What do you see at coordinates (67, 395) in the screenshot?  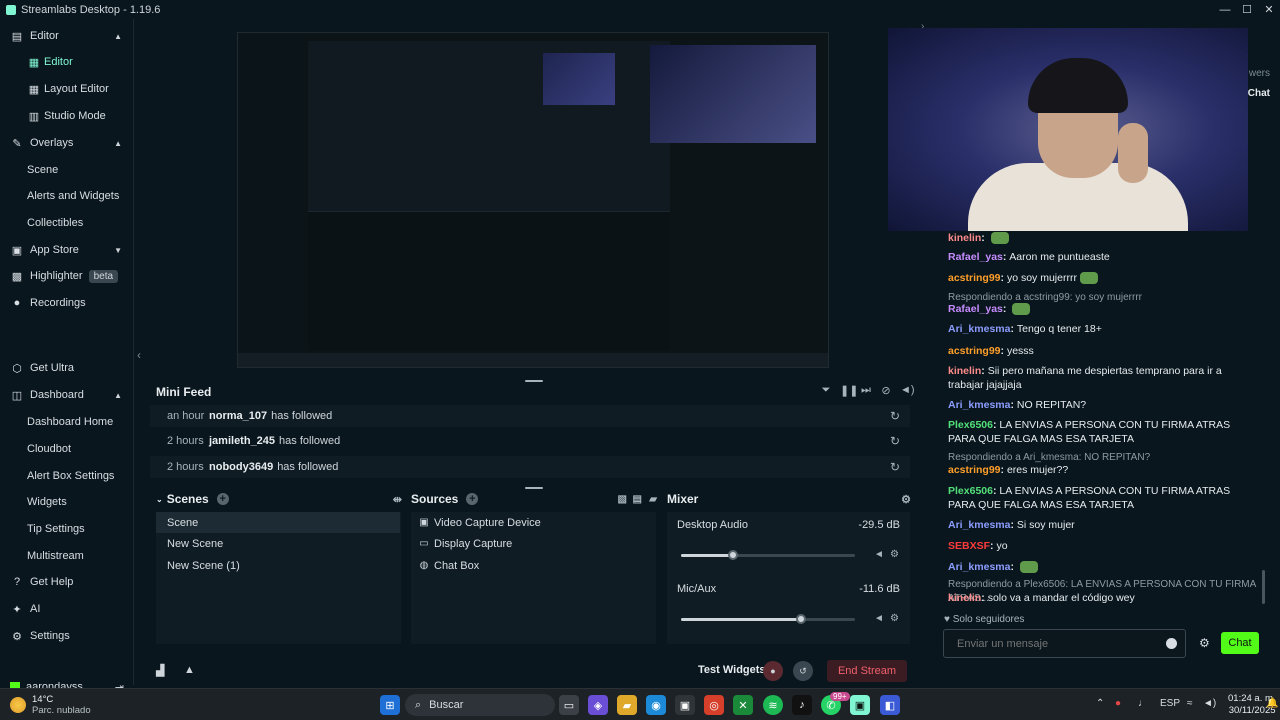 I see `nav-dashboard-section: ◫ Dashboard ▲` at bounding box center [67, 395].